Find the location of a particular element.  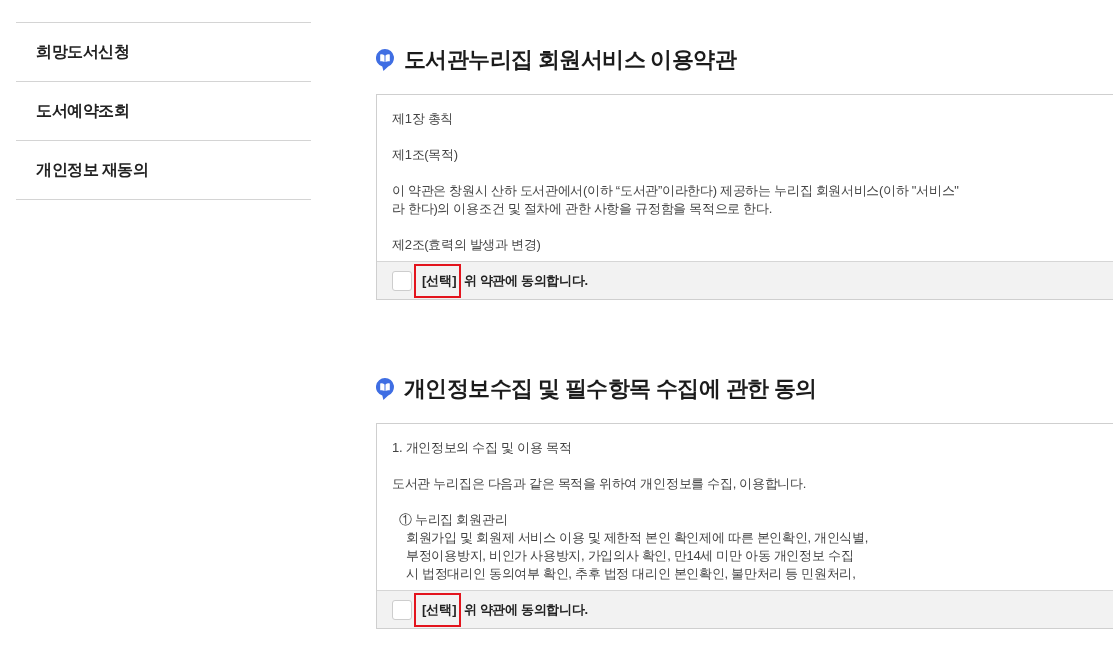

terms-text: 이 약관은 창원시 산하 도서관에서(이하 “도서관”이라한다) 제공하는 누리집 회원서비스(이하 "서비스" 라 한다)의 이용조건 및 절차에 관한 사항을 규정함을 목적으로 한다. is located at coordinates (676, 200).